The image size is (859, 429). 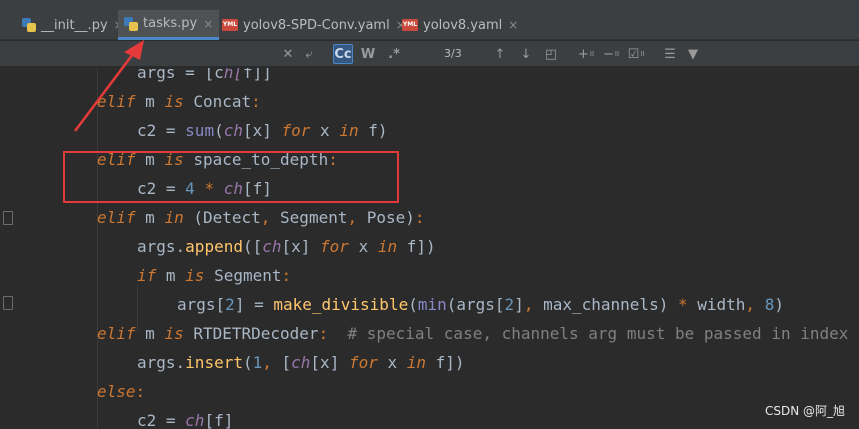 I want to click on arrow-shaft, so click(x=104, y=92).